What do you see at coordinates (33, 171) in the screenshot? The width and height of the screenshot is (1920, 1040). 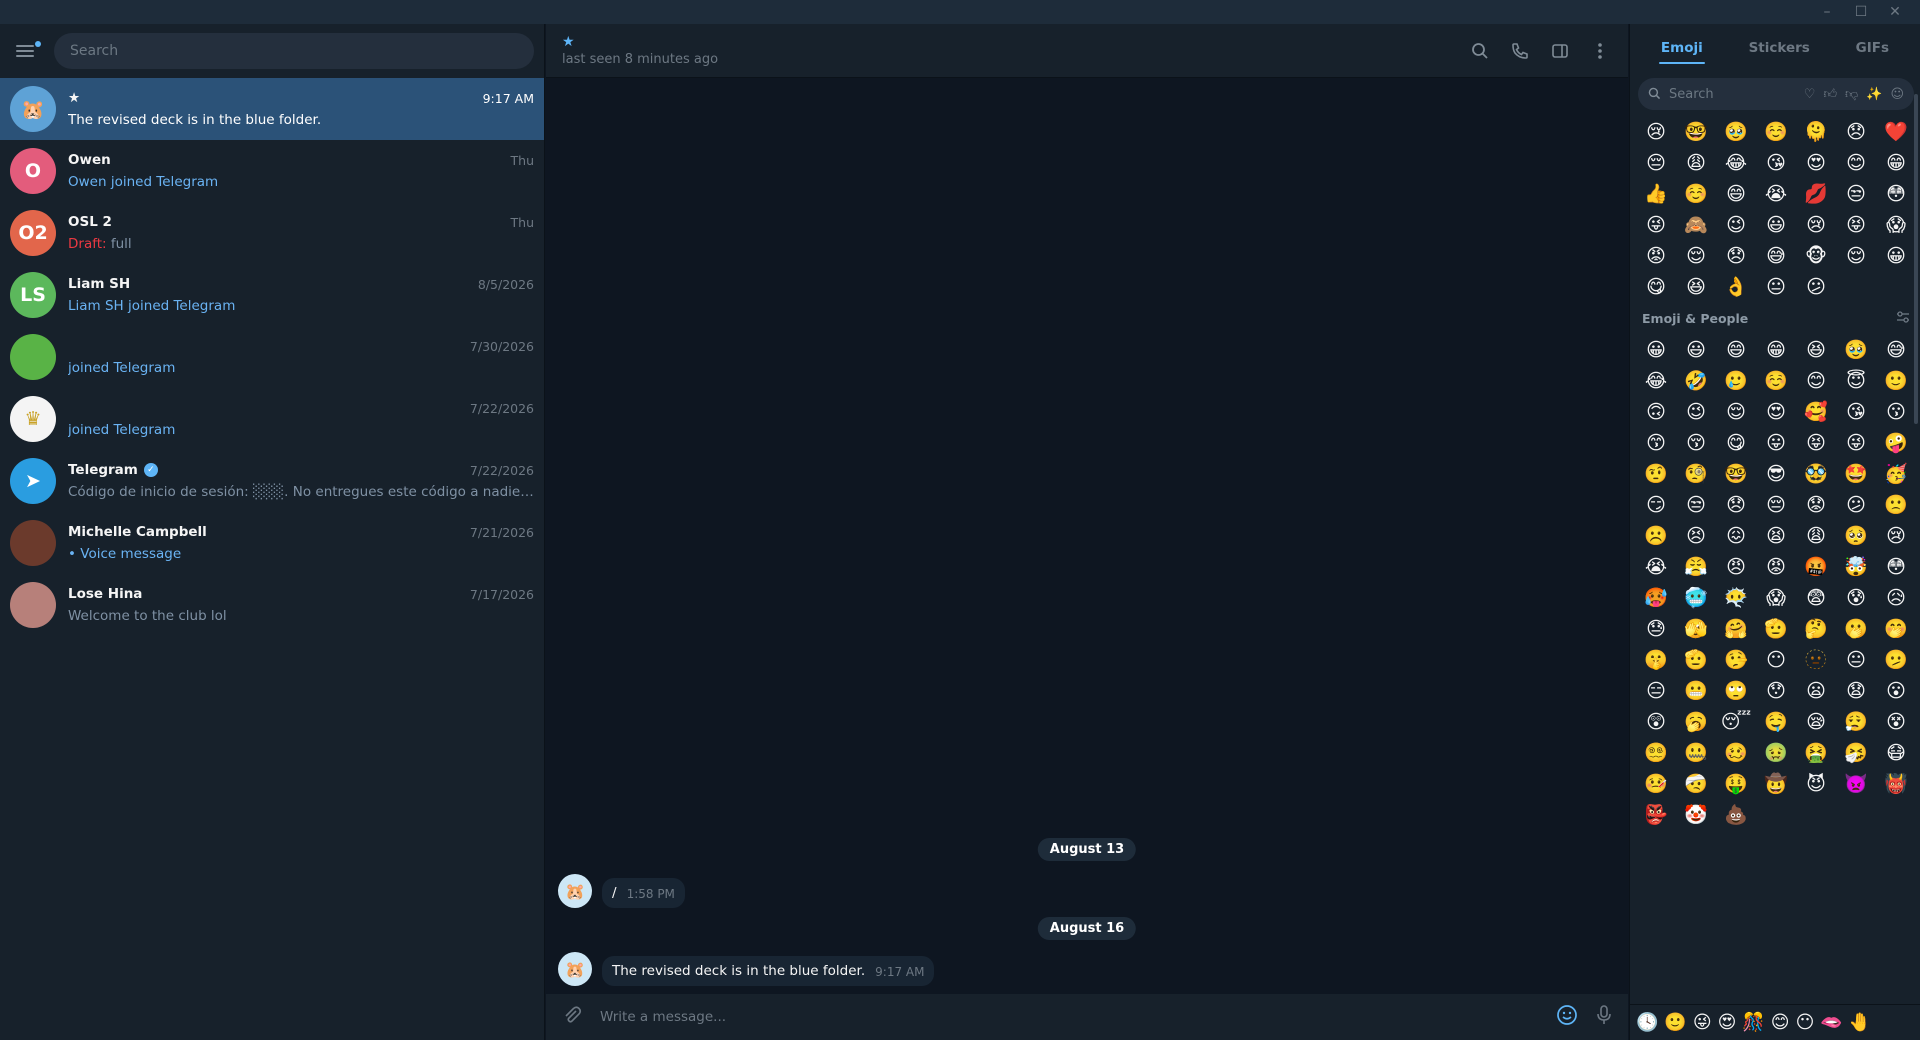 I see `chat-avatar: O` at bounding box center [33, 171].